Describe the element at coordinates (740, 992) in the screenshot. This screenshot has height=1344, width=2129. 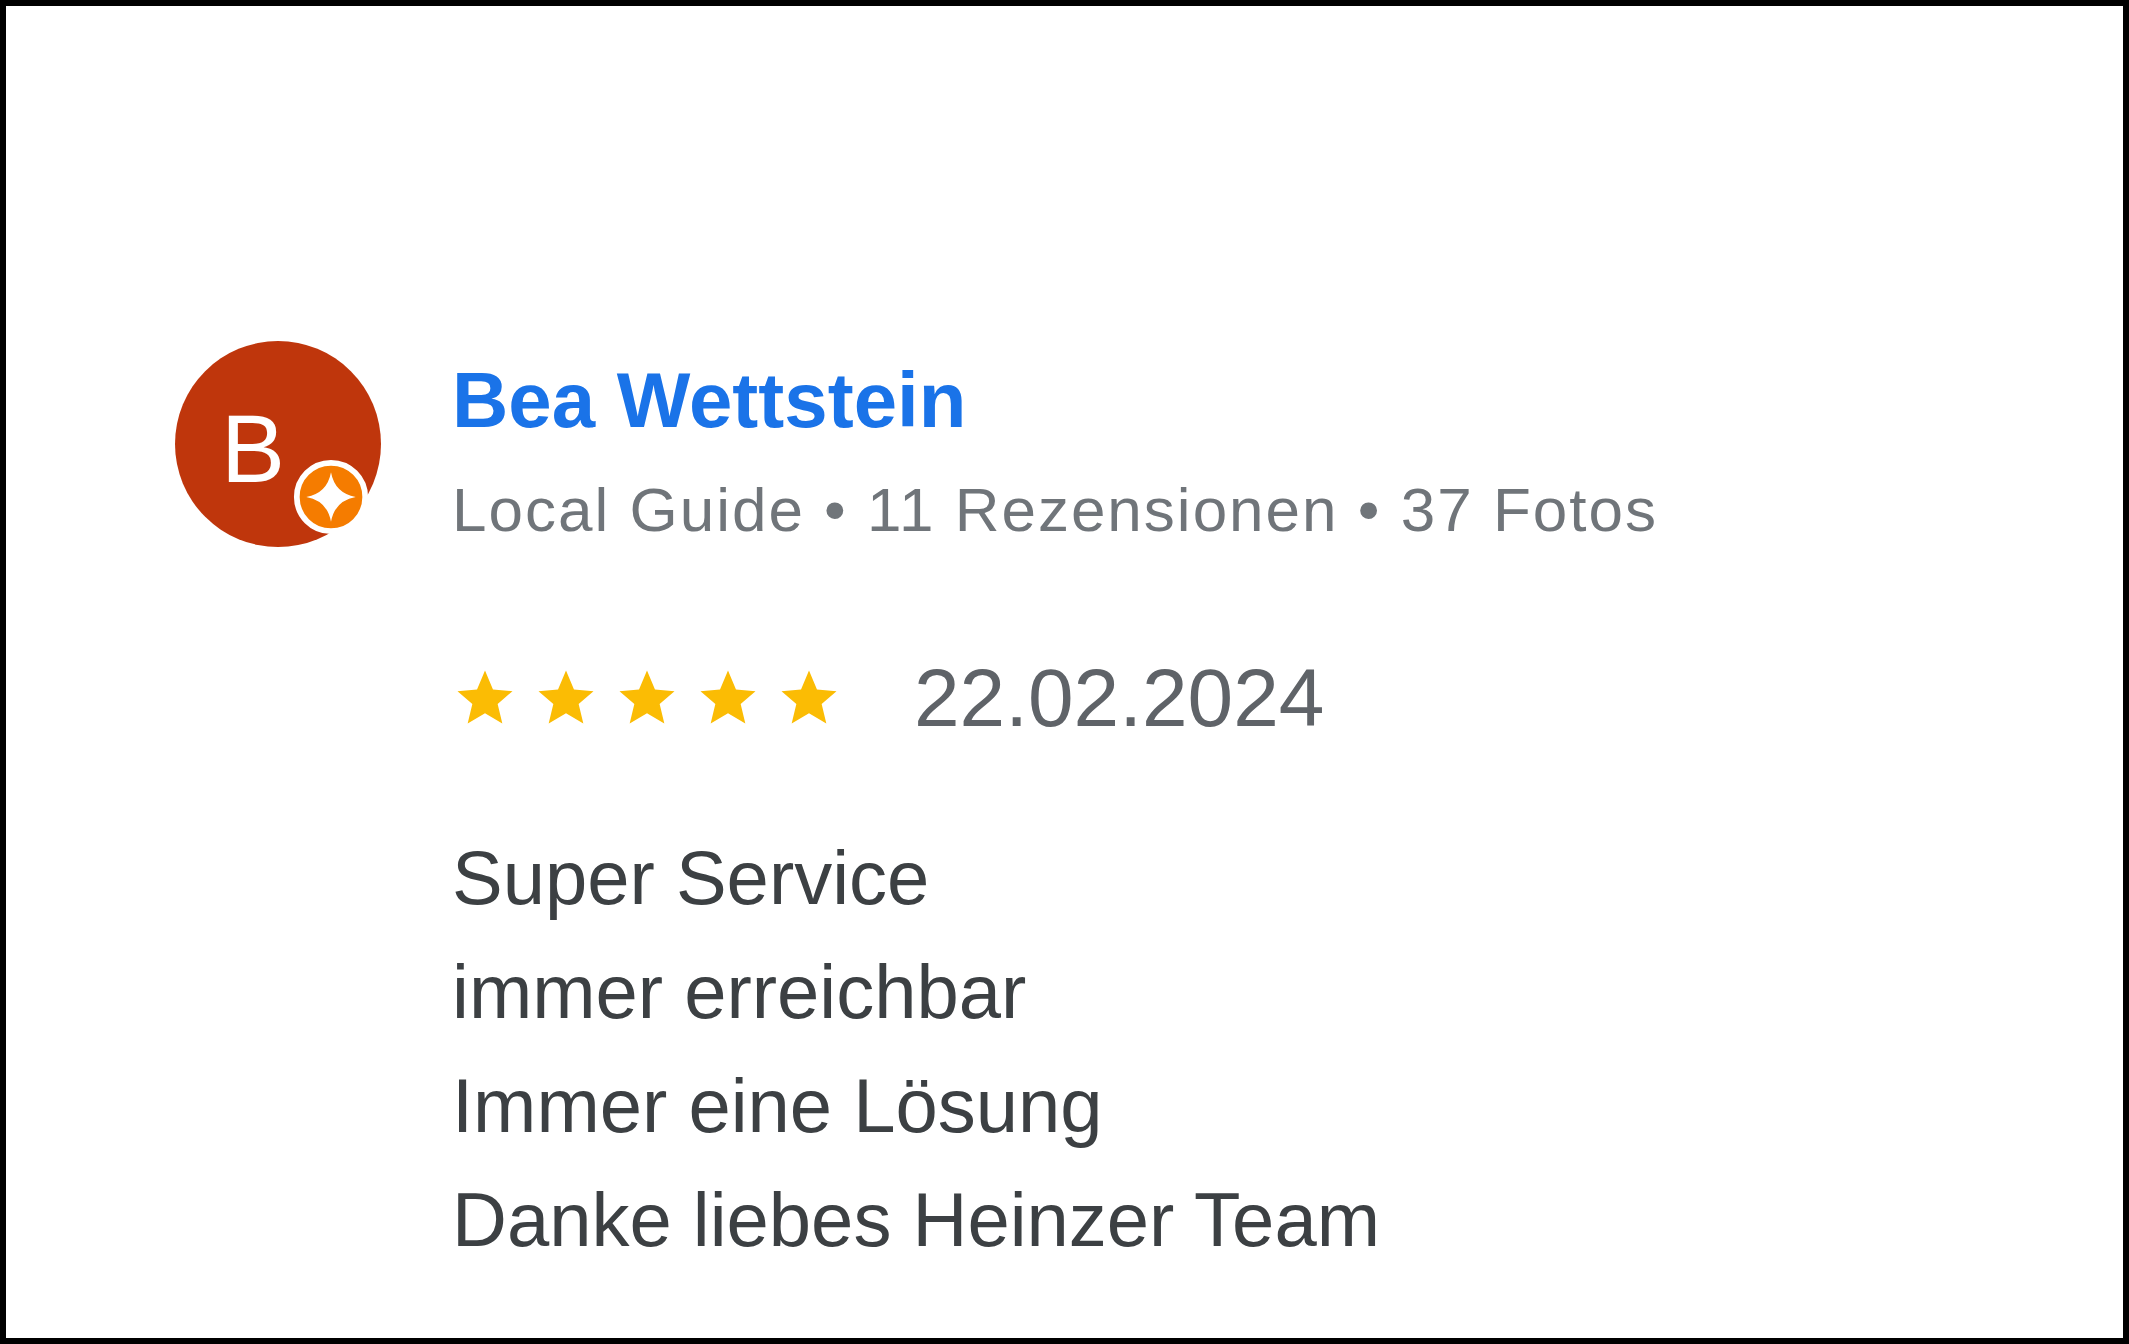
I see `review-text-line: immer erreichbar` at that location.